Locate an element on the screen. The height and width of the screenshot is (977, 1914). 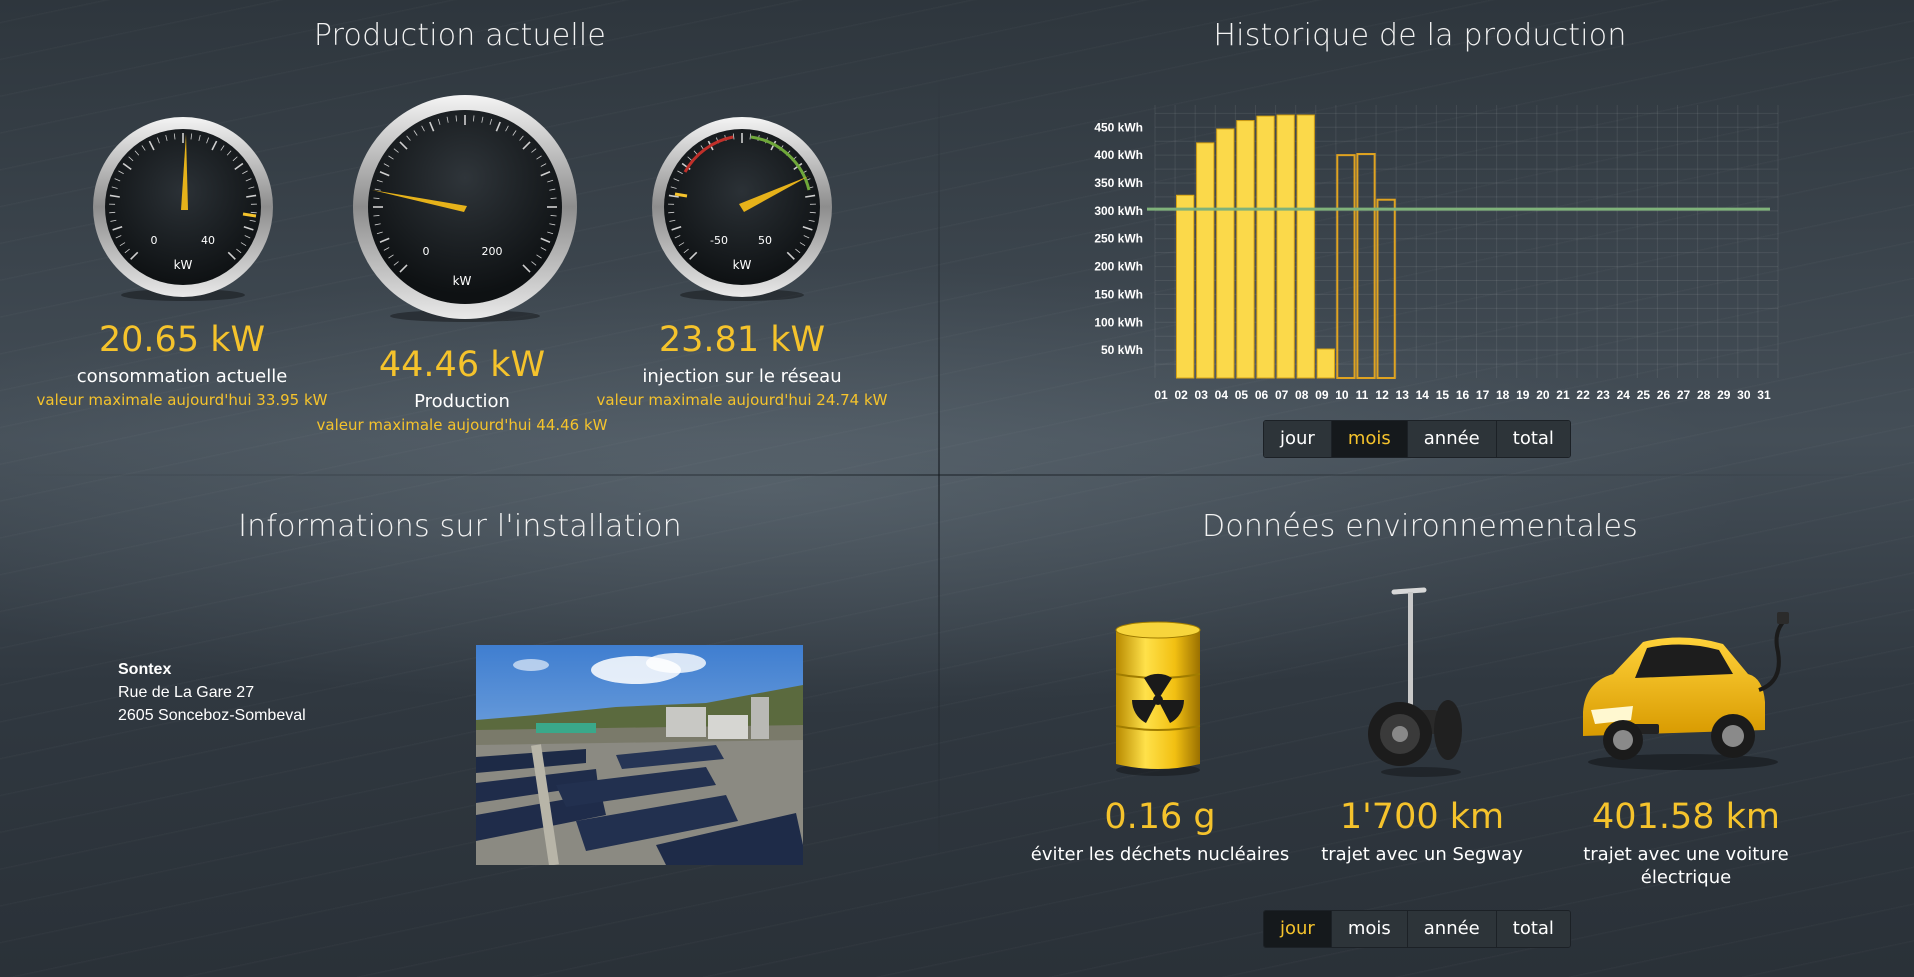
chart-x-tick-label: 01 is located at coordinates (1161, 395).